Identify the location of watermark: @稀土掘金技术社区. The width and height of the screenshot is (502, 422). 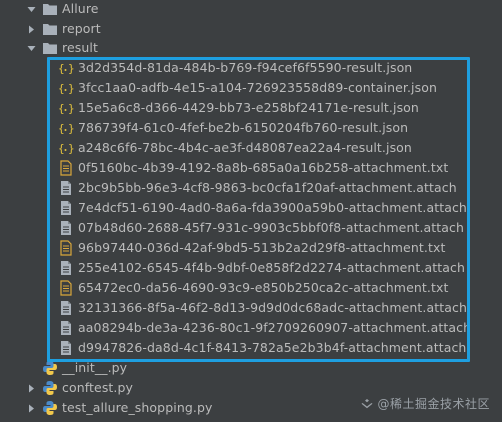
(425, 403).